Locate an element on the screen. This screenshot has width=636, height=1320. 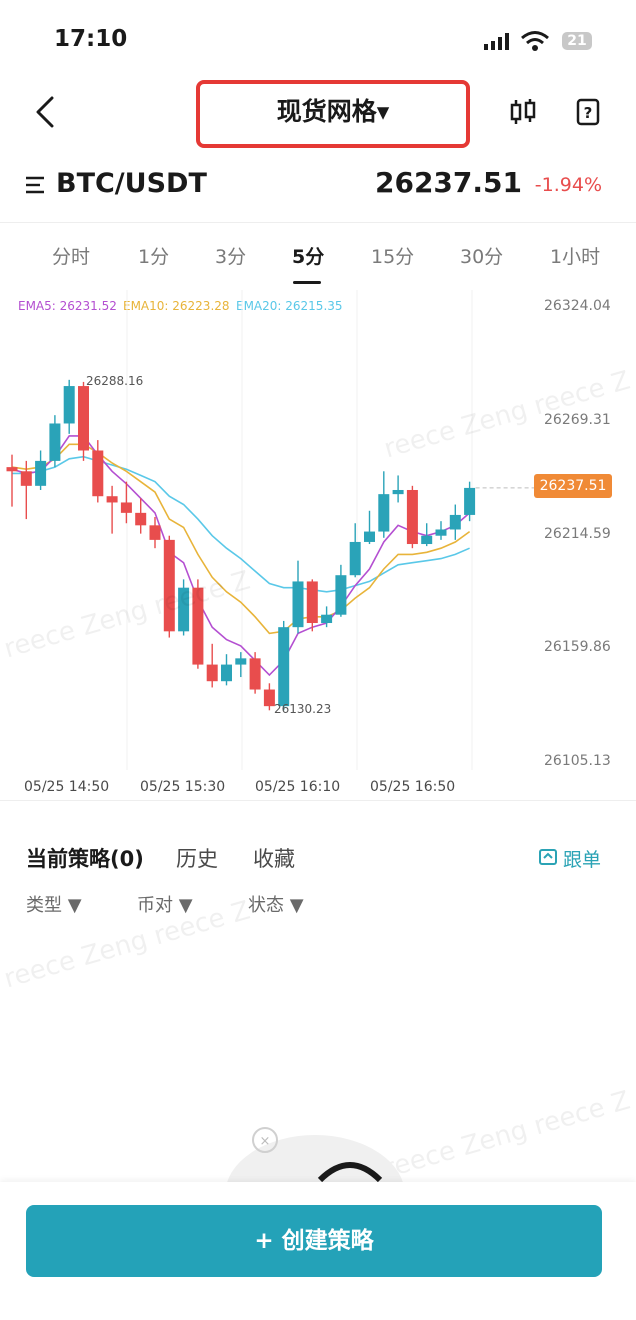
tab-timeframe-5m: 5分 is located at coordinates (308, 255).